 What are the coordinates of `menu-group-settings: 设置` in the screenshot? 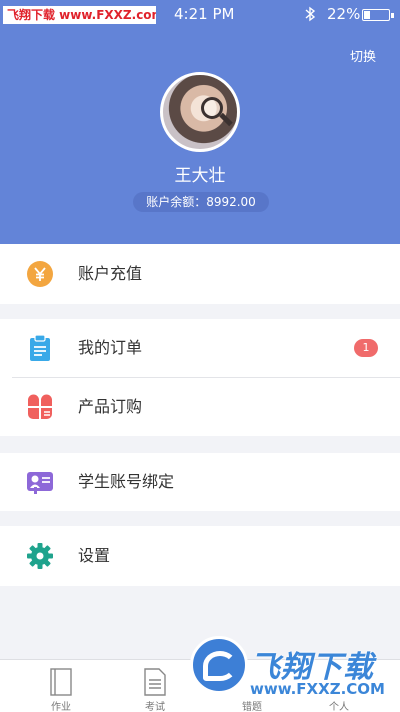 It's located at (200, 556).